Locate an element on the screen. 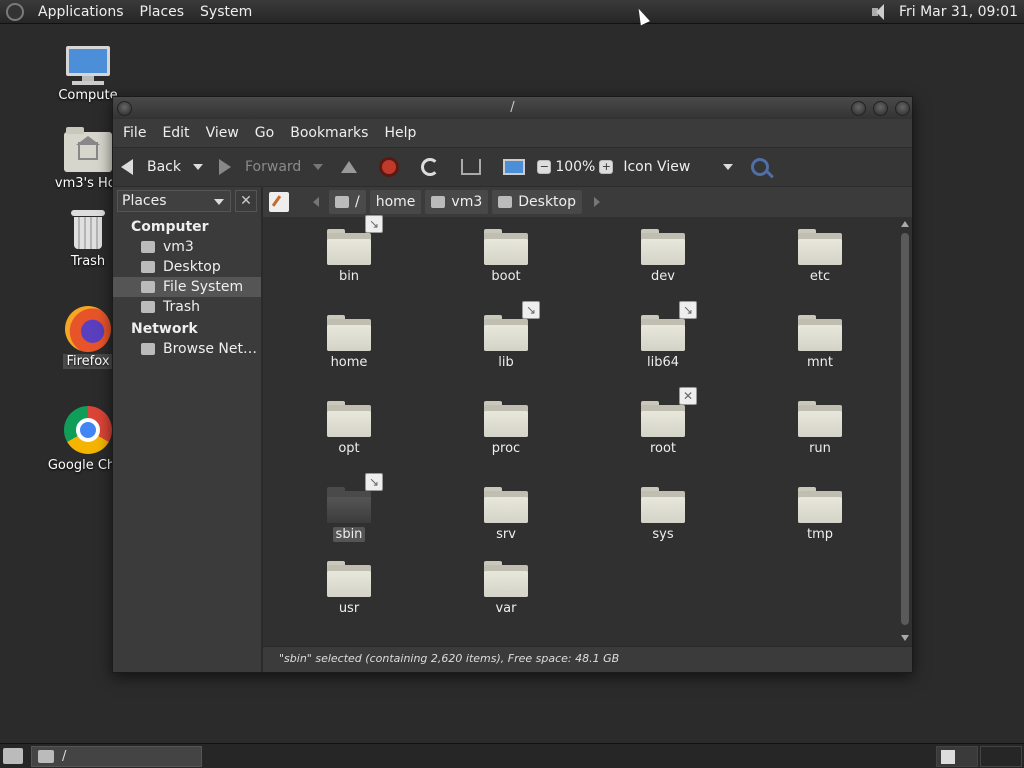 The width and height of the screenshot is (1024, 768). menu-applications: Applications is located at coordinates (81, 12).